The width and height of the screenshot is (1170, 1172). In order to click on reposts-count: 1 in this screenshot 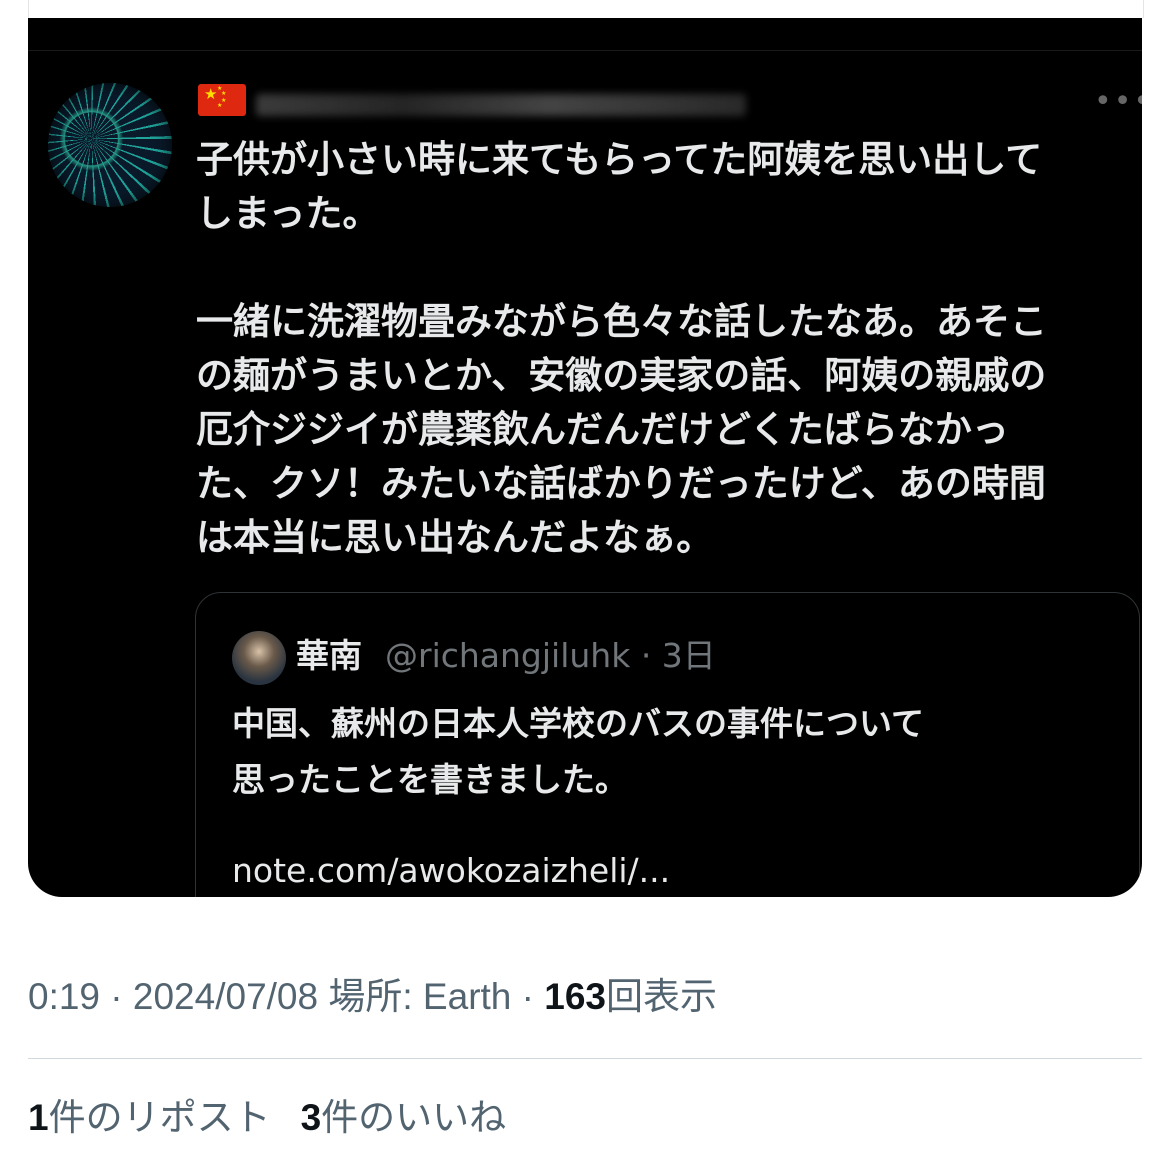, I will do `click(38, 1117)`.